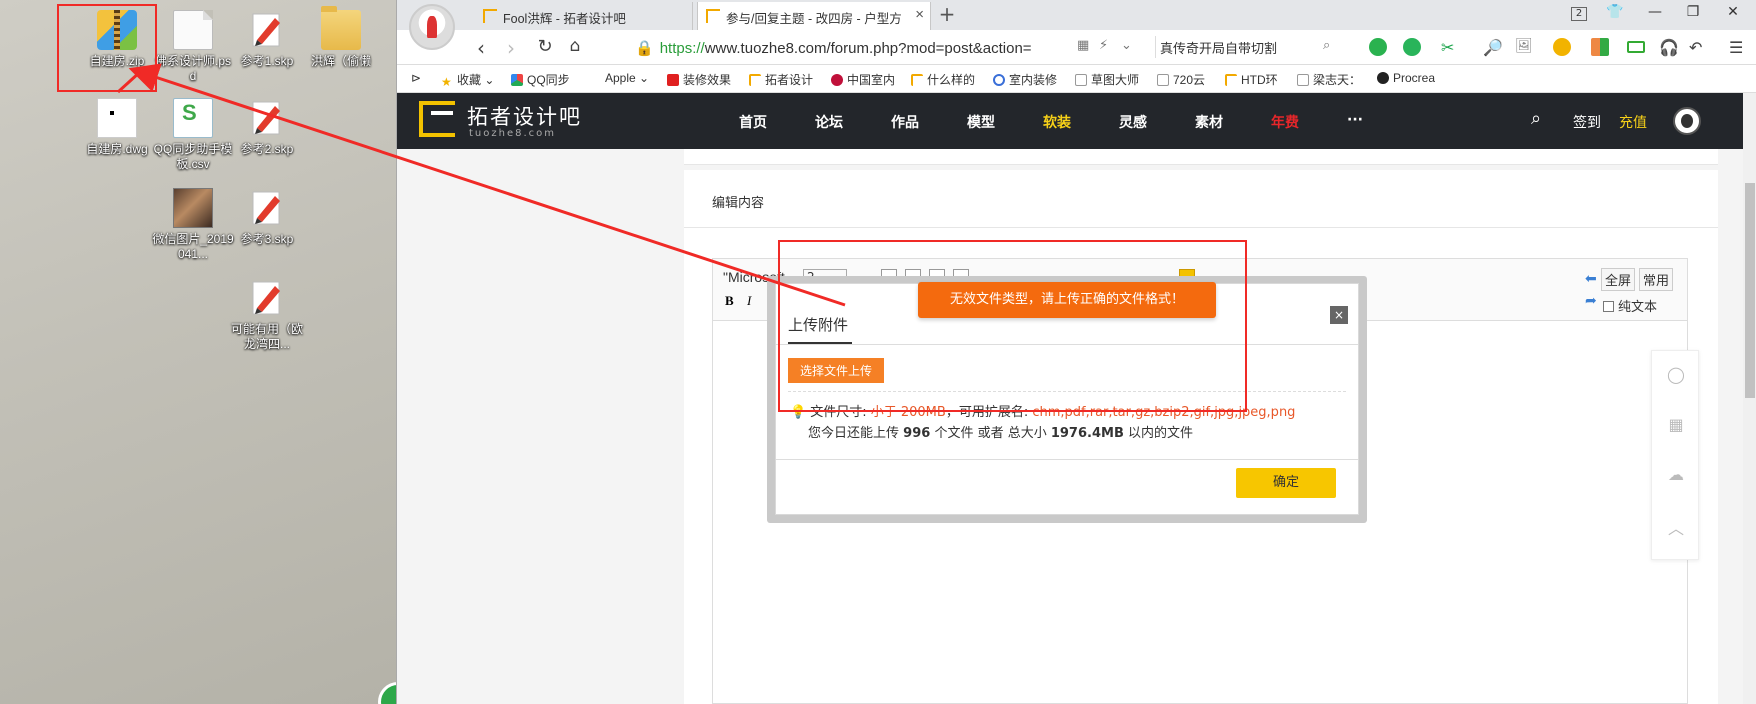  What do you see at coordinates (267, 208) in the screenshot?
I see `sketchup-file-icon` at bounding box center [267, 208].